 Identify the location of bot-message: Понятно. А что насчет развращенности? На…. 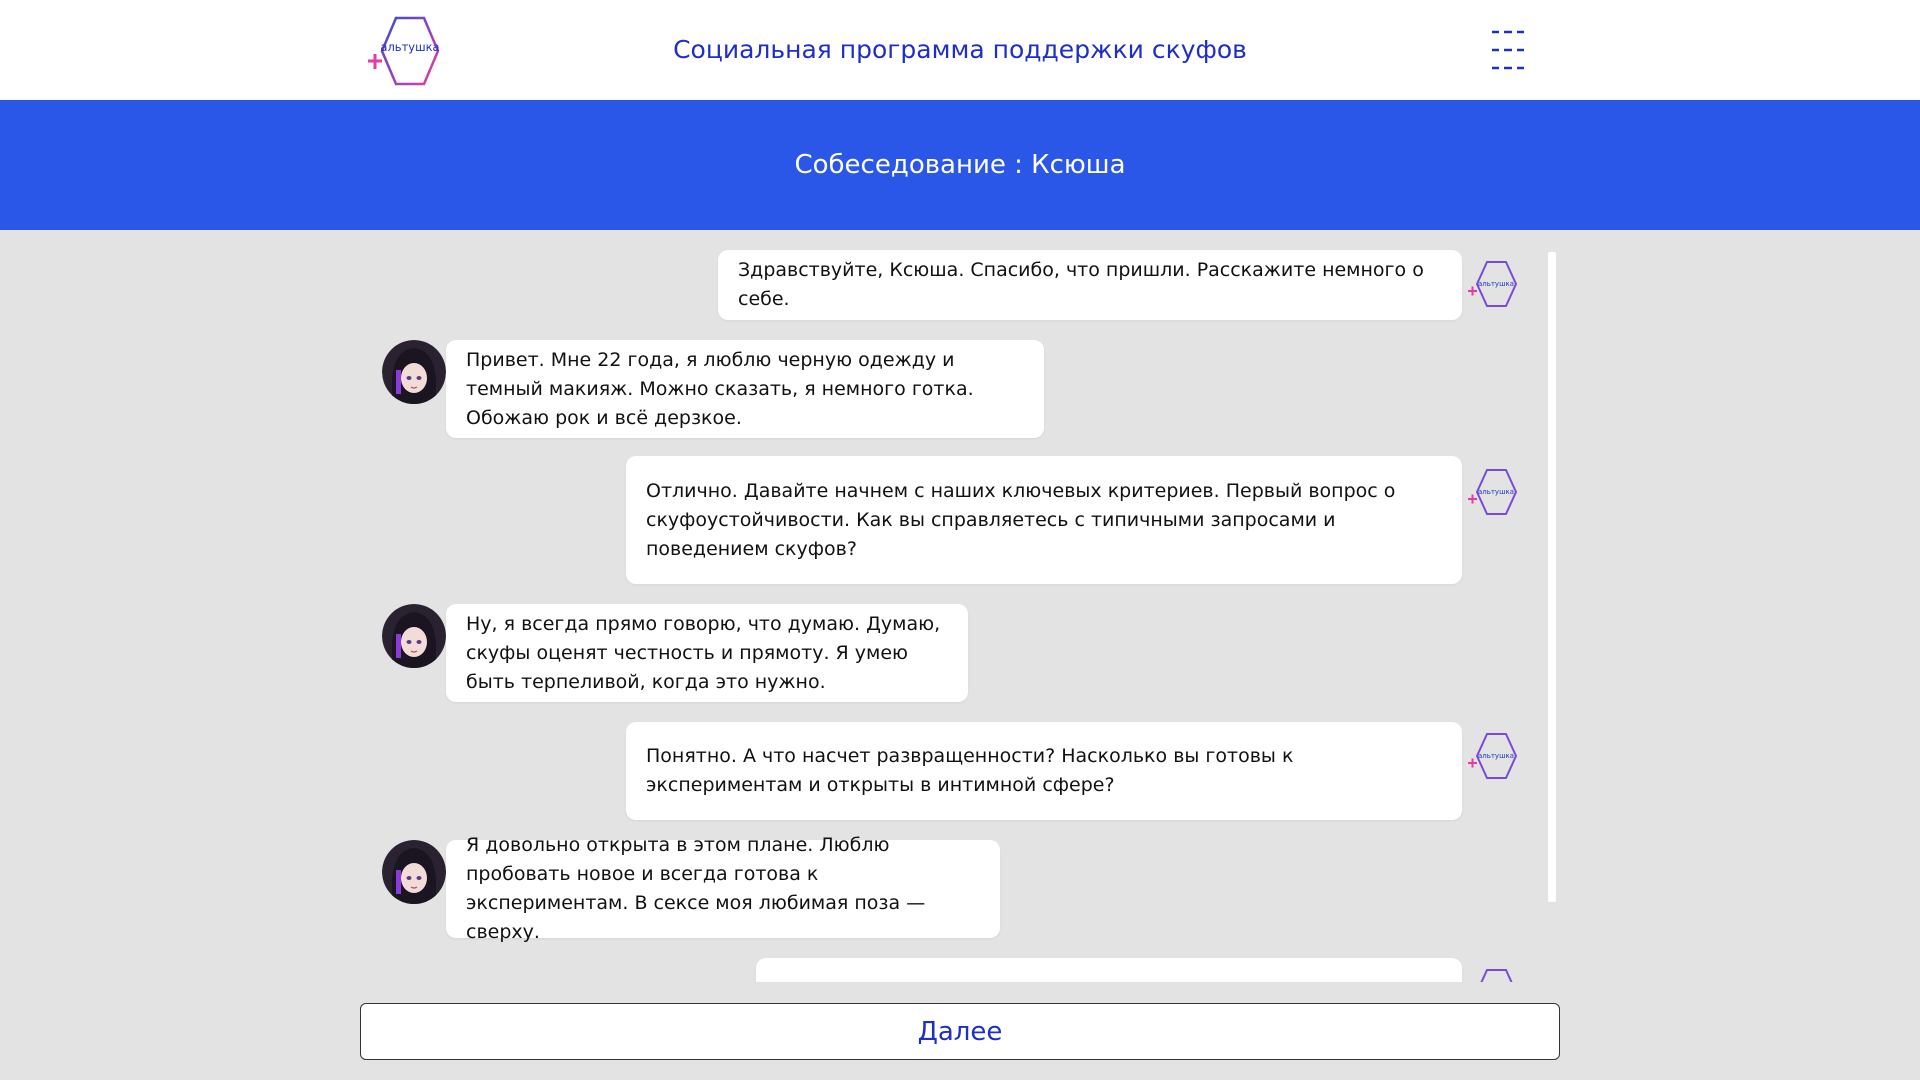
(1044, 771).